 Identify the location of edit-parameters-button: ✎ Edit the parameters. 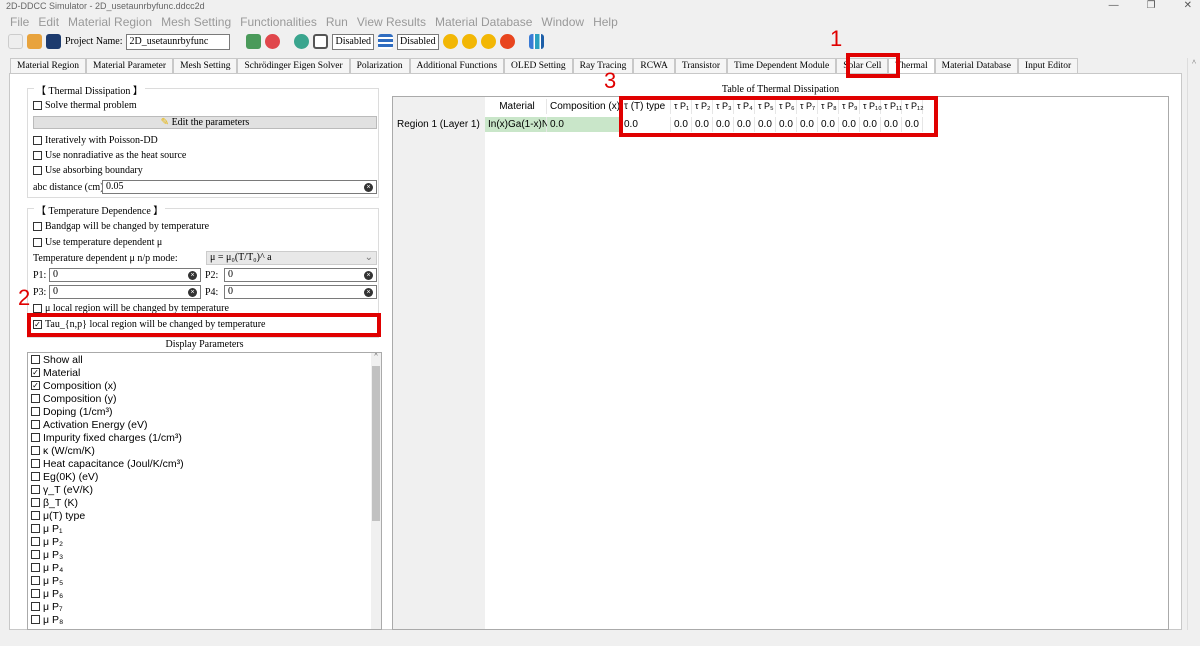
(205, 122).